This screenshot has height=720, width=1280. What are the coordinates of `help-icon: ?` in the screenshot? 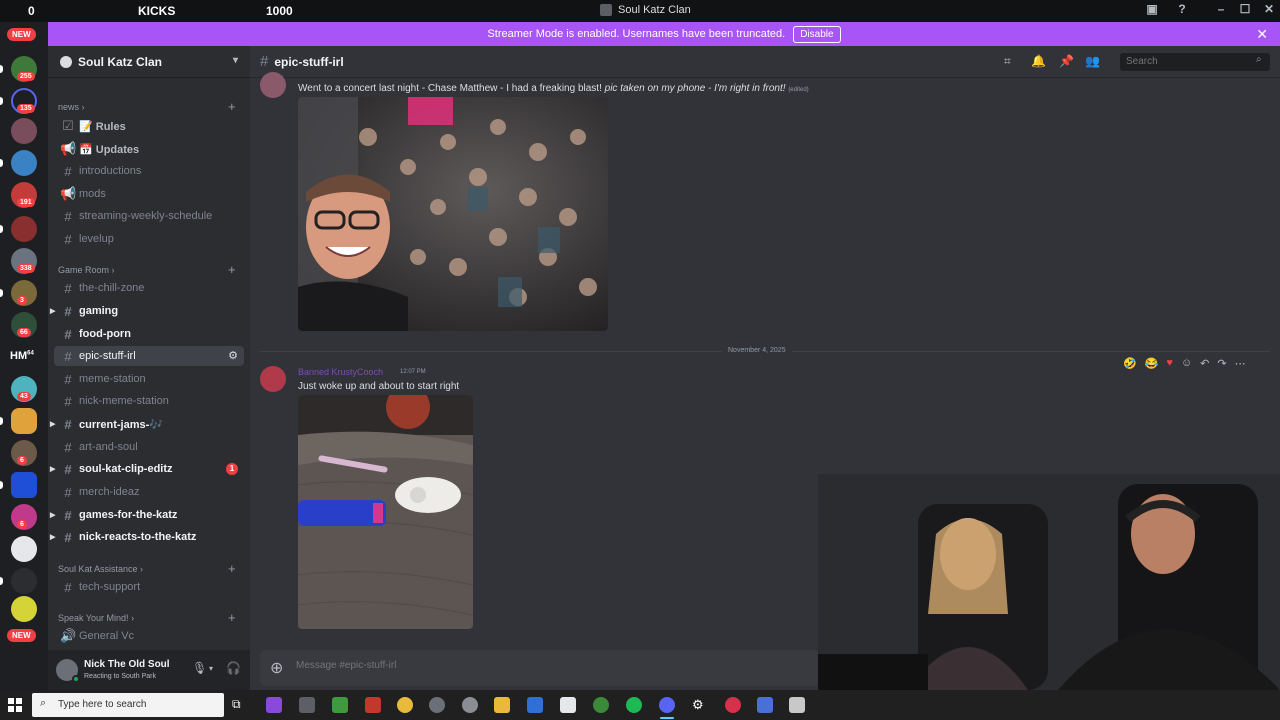 It's located at (1182, 9).